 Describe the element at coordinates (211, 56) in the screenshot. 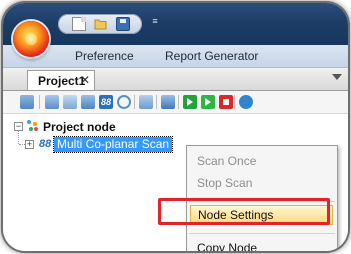

I see `menu-report-generator: Report Generator` at that location.